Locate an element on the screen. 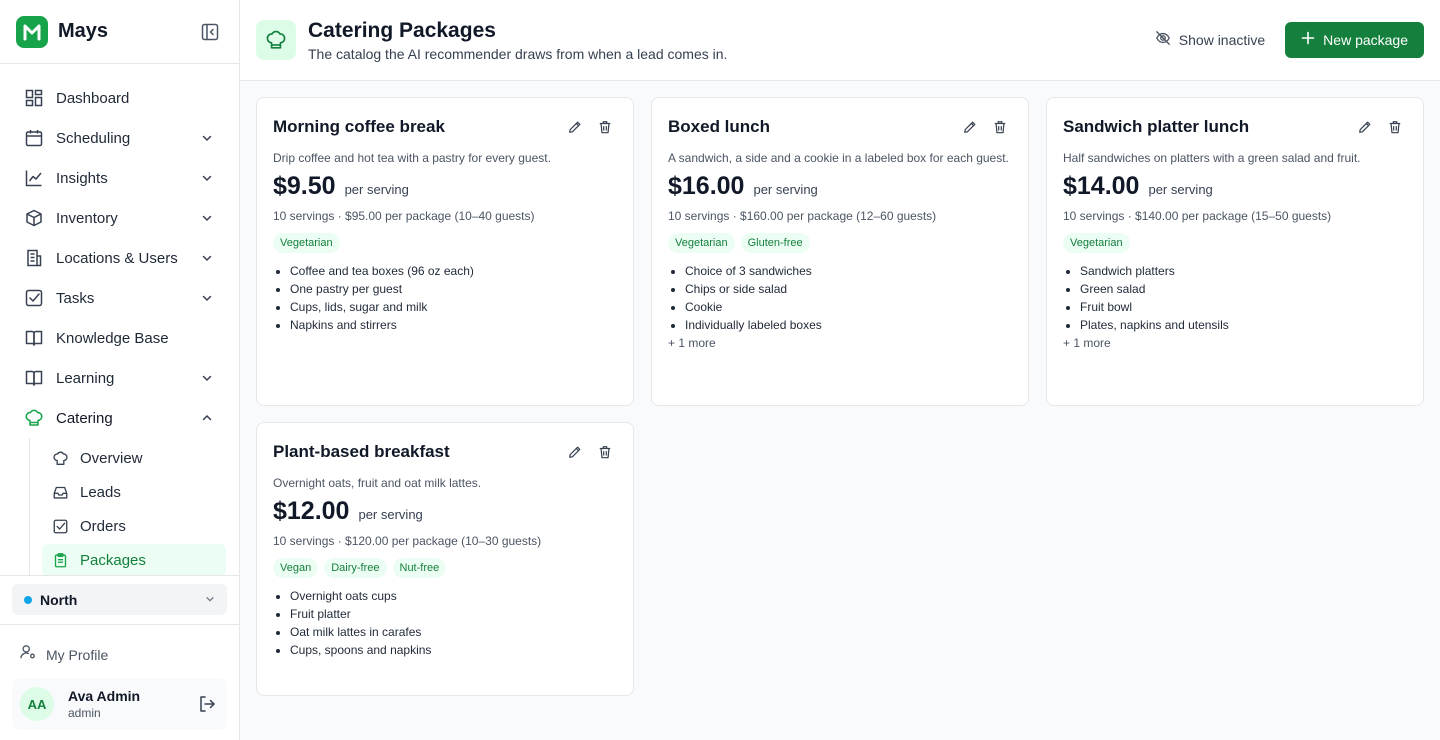 The width and height of the screenshot is (1440, 740). show-inactive-button: Show inactive is located at coordinates (1210, 40).